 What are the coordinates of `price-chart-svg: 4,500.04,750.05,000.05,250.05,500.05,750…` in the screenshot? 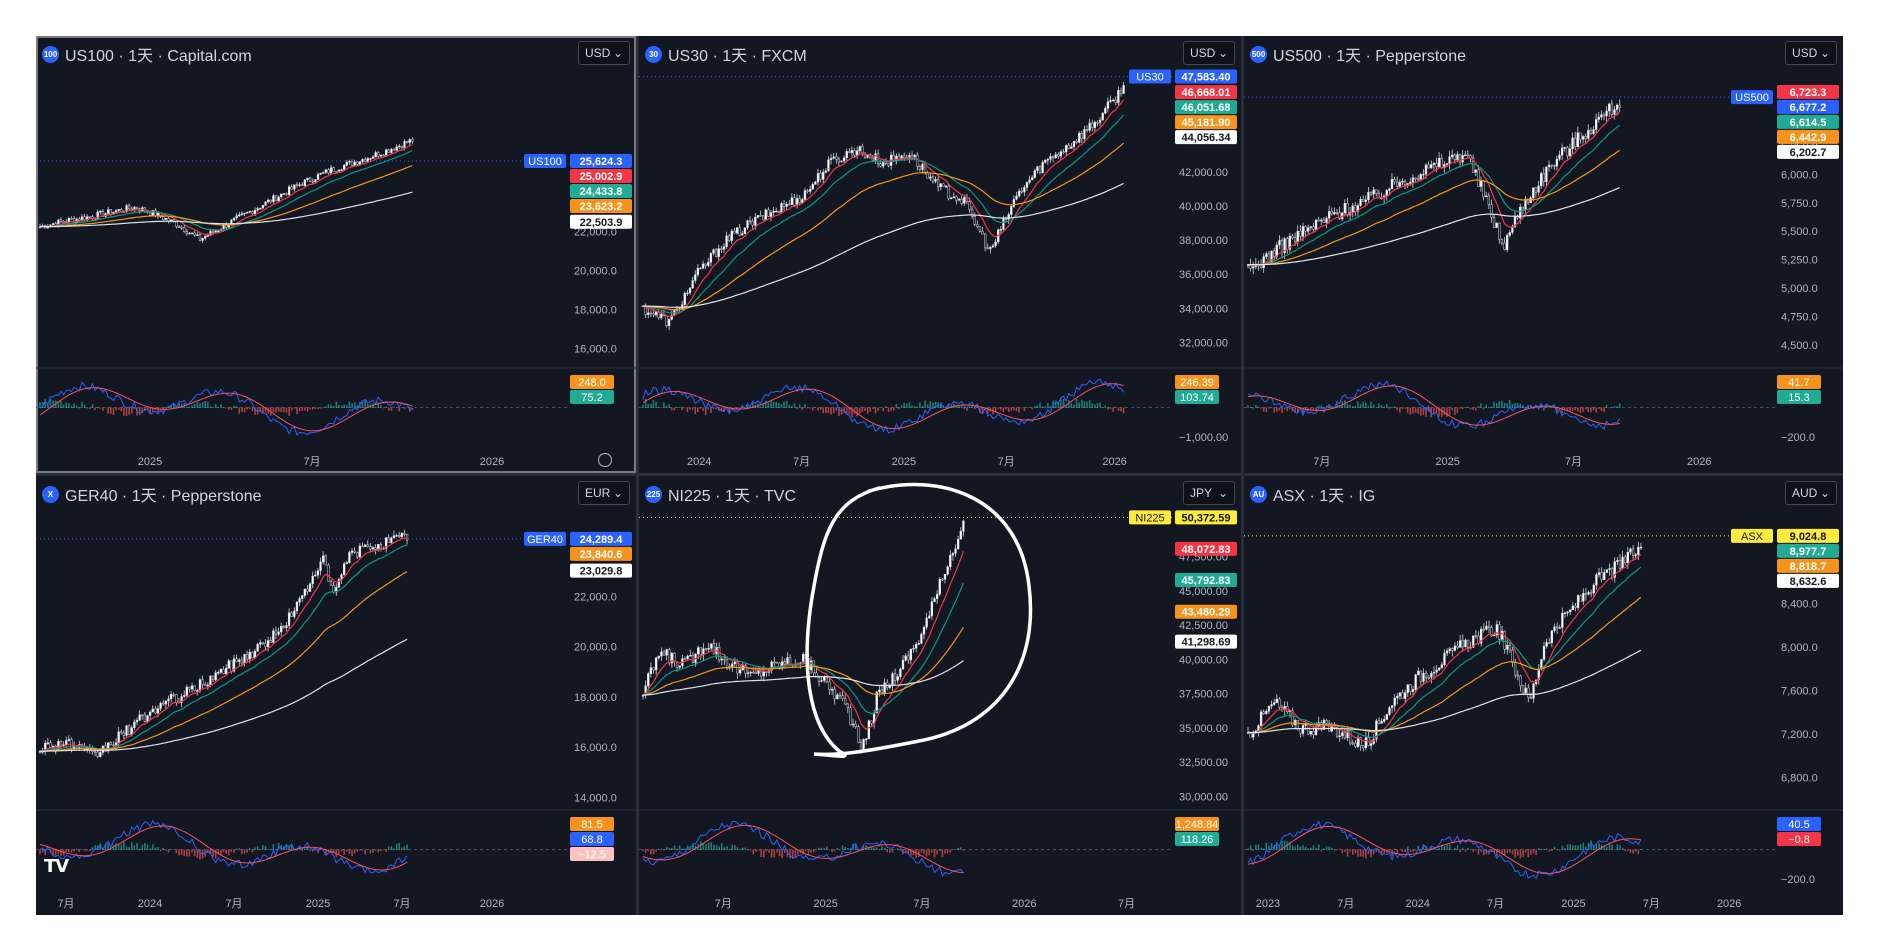 It's located at (1543, 254).